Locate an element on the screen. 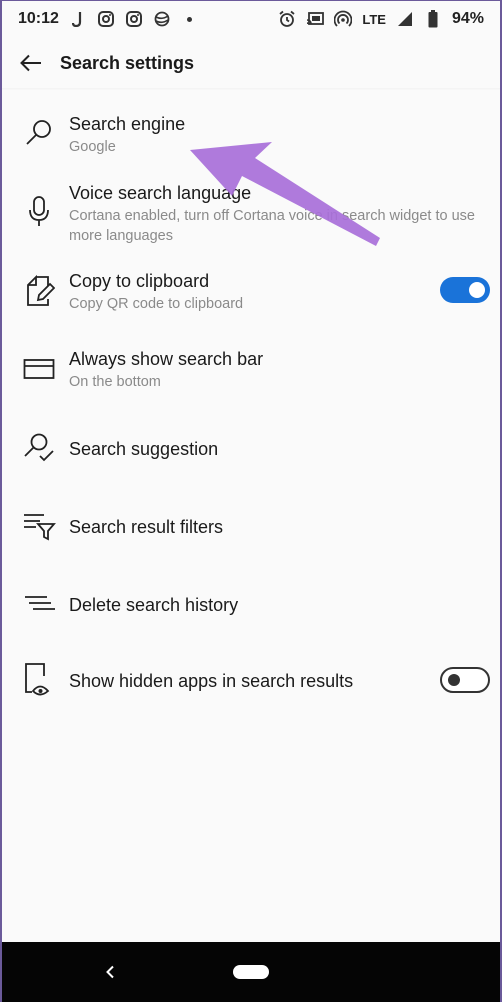  setting-text: Show hidden apps in search results is located at coordinates (275, 681).